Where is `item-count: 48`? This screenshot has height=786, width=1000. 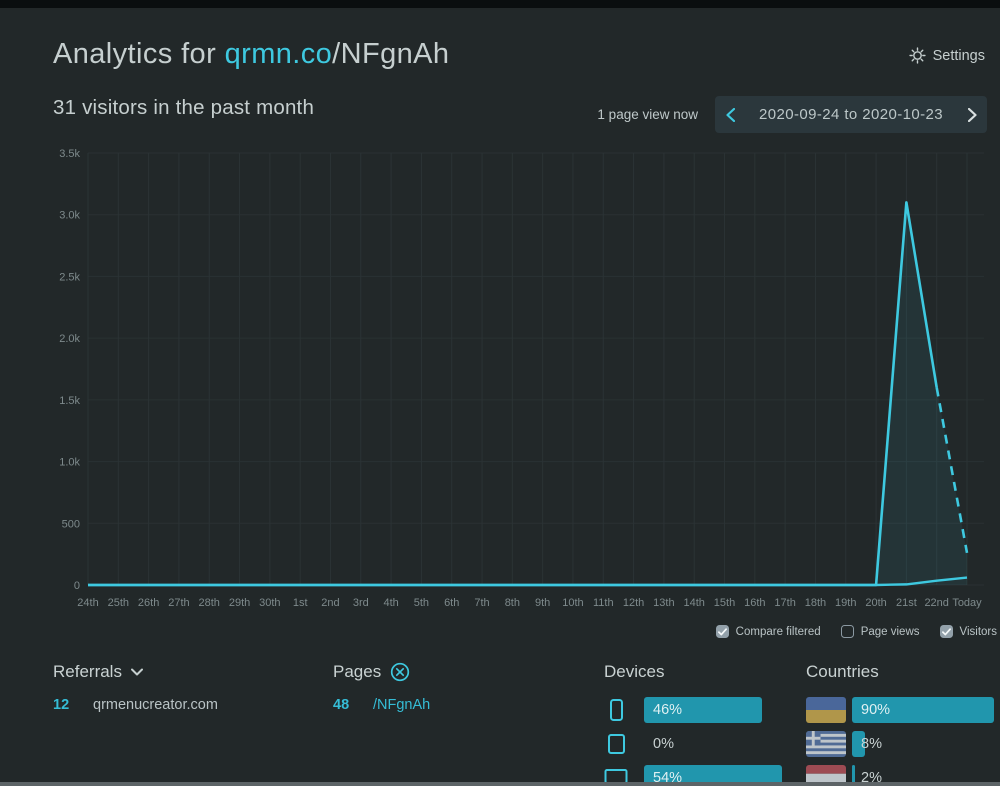
item-count: 48 is located at coordinates (341, 705).